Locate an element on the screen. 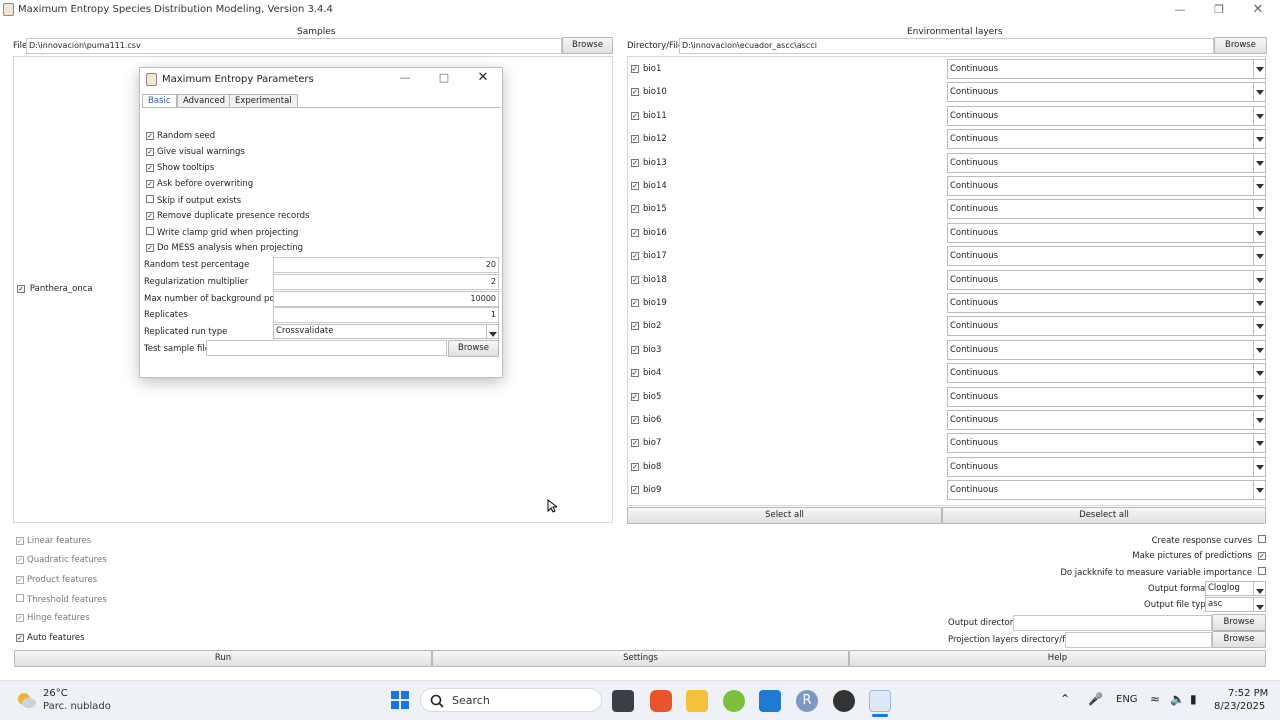 The height and width of the screenshot is (720, 1280). output-format-select: Cloglog is located at coordinates (1235, 588).